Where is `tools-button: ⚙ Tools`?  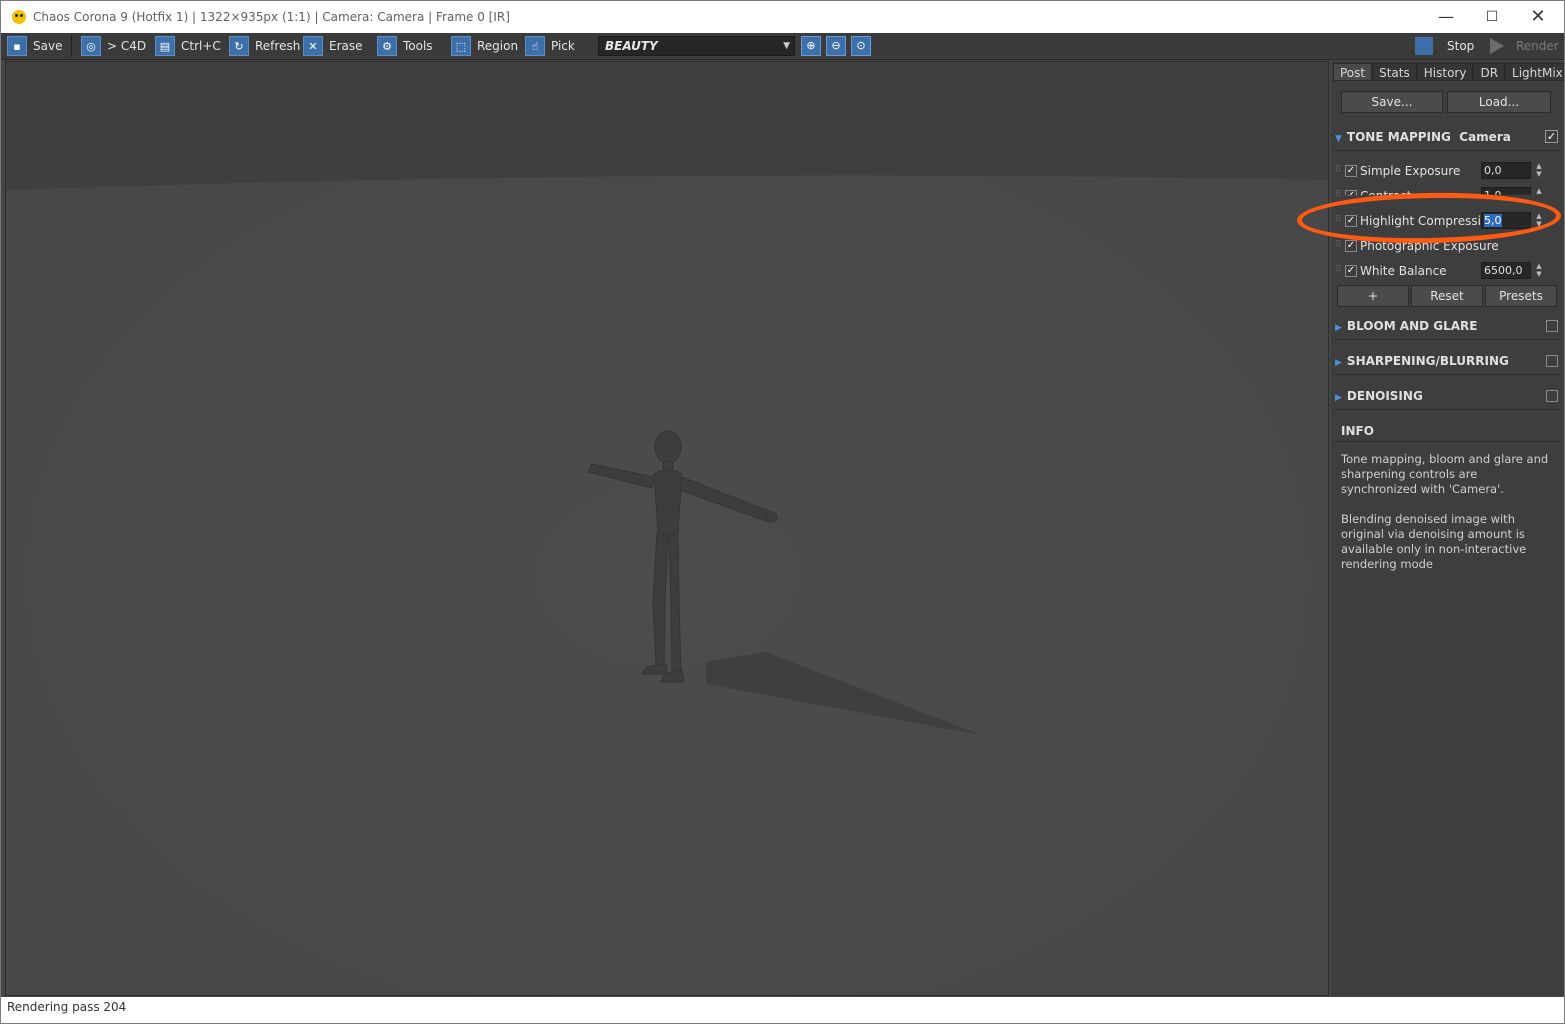
tools-button: ⚙ Tools is located at coordinates (405, 46).